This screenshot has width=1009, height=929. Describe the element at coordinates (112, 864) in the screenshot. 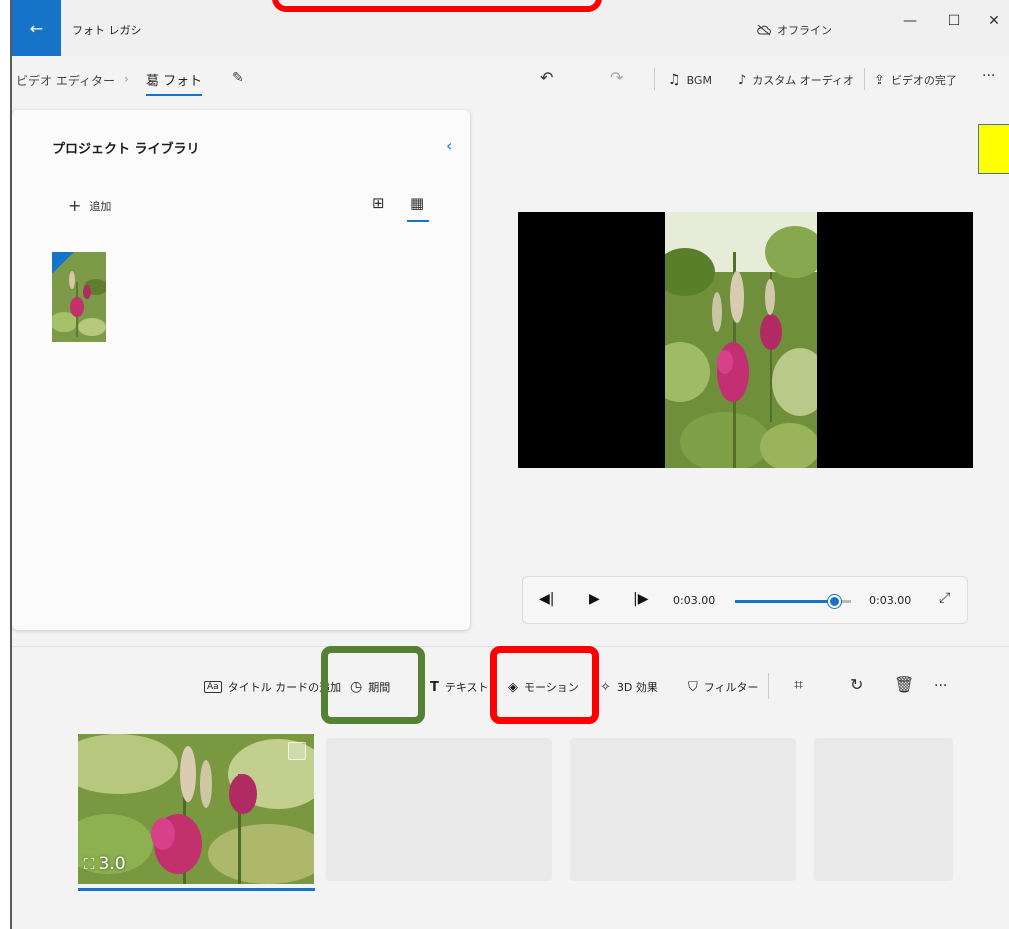

I see `clip-duration: 3.0` at that location.